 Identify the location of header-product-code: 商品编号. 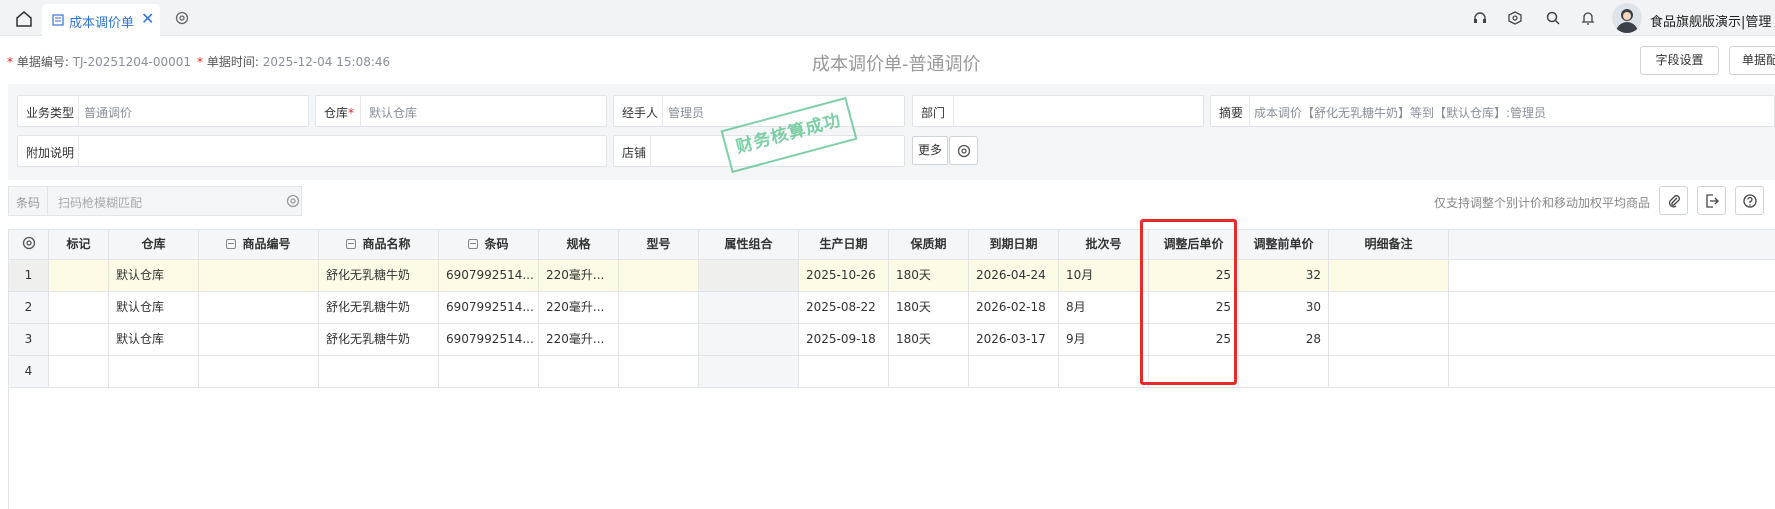
(259, 244).